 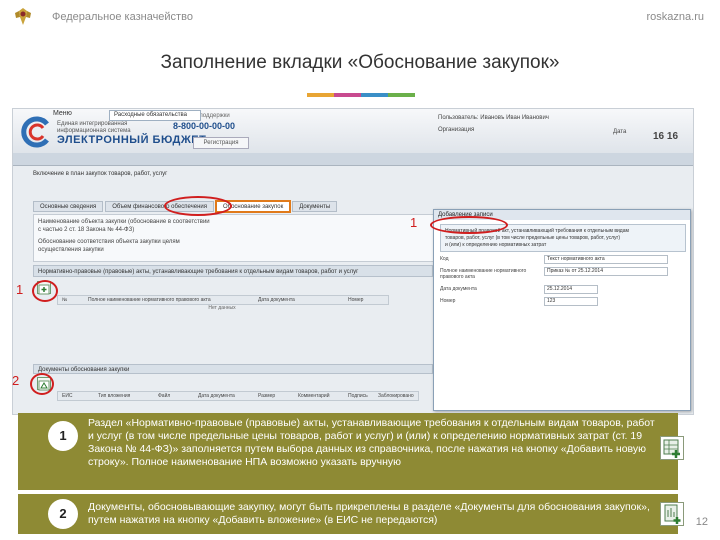 I want to click on column-header: Номер, so click(x=356, y=300).